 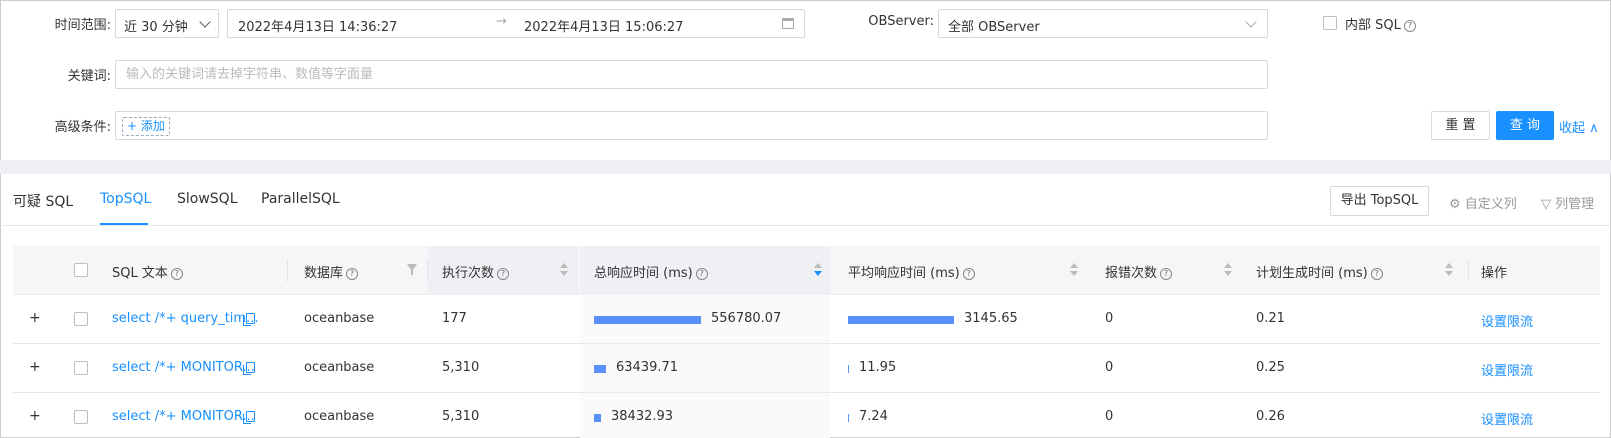 I want to click on keyword-input, so click(x=691, y=74).